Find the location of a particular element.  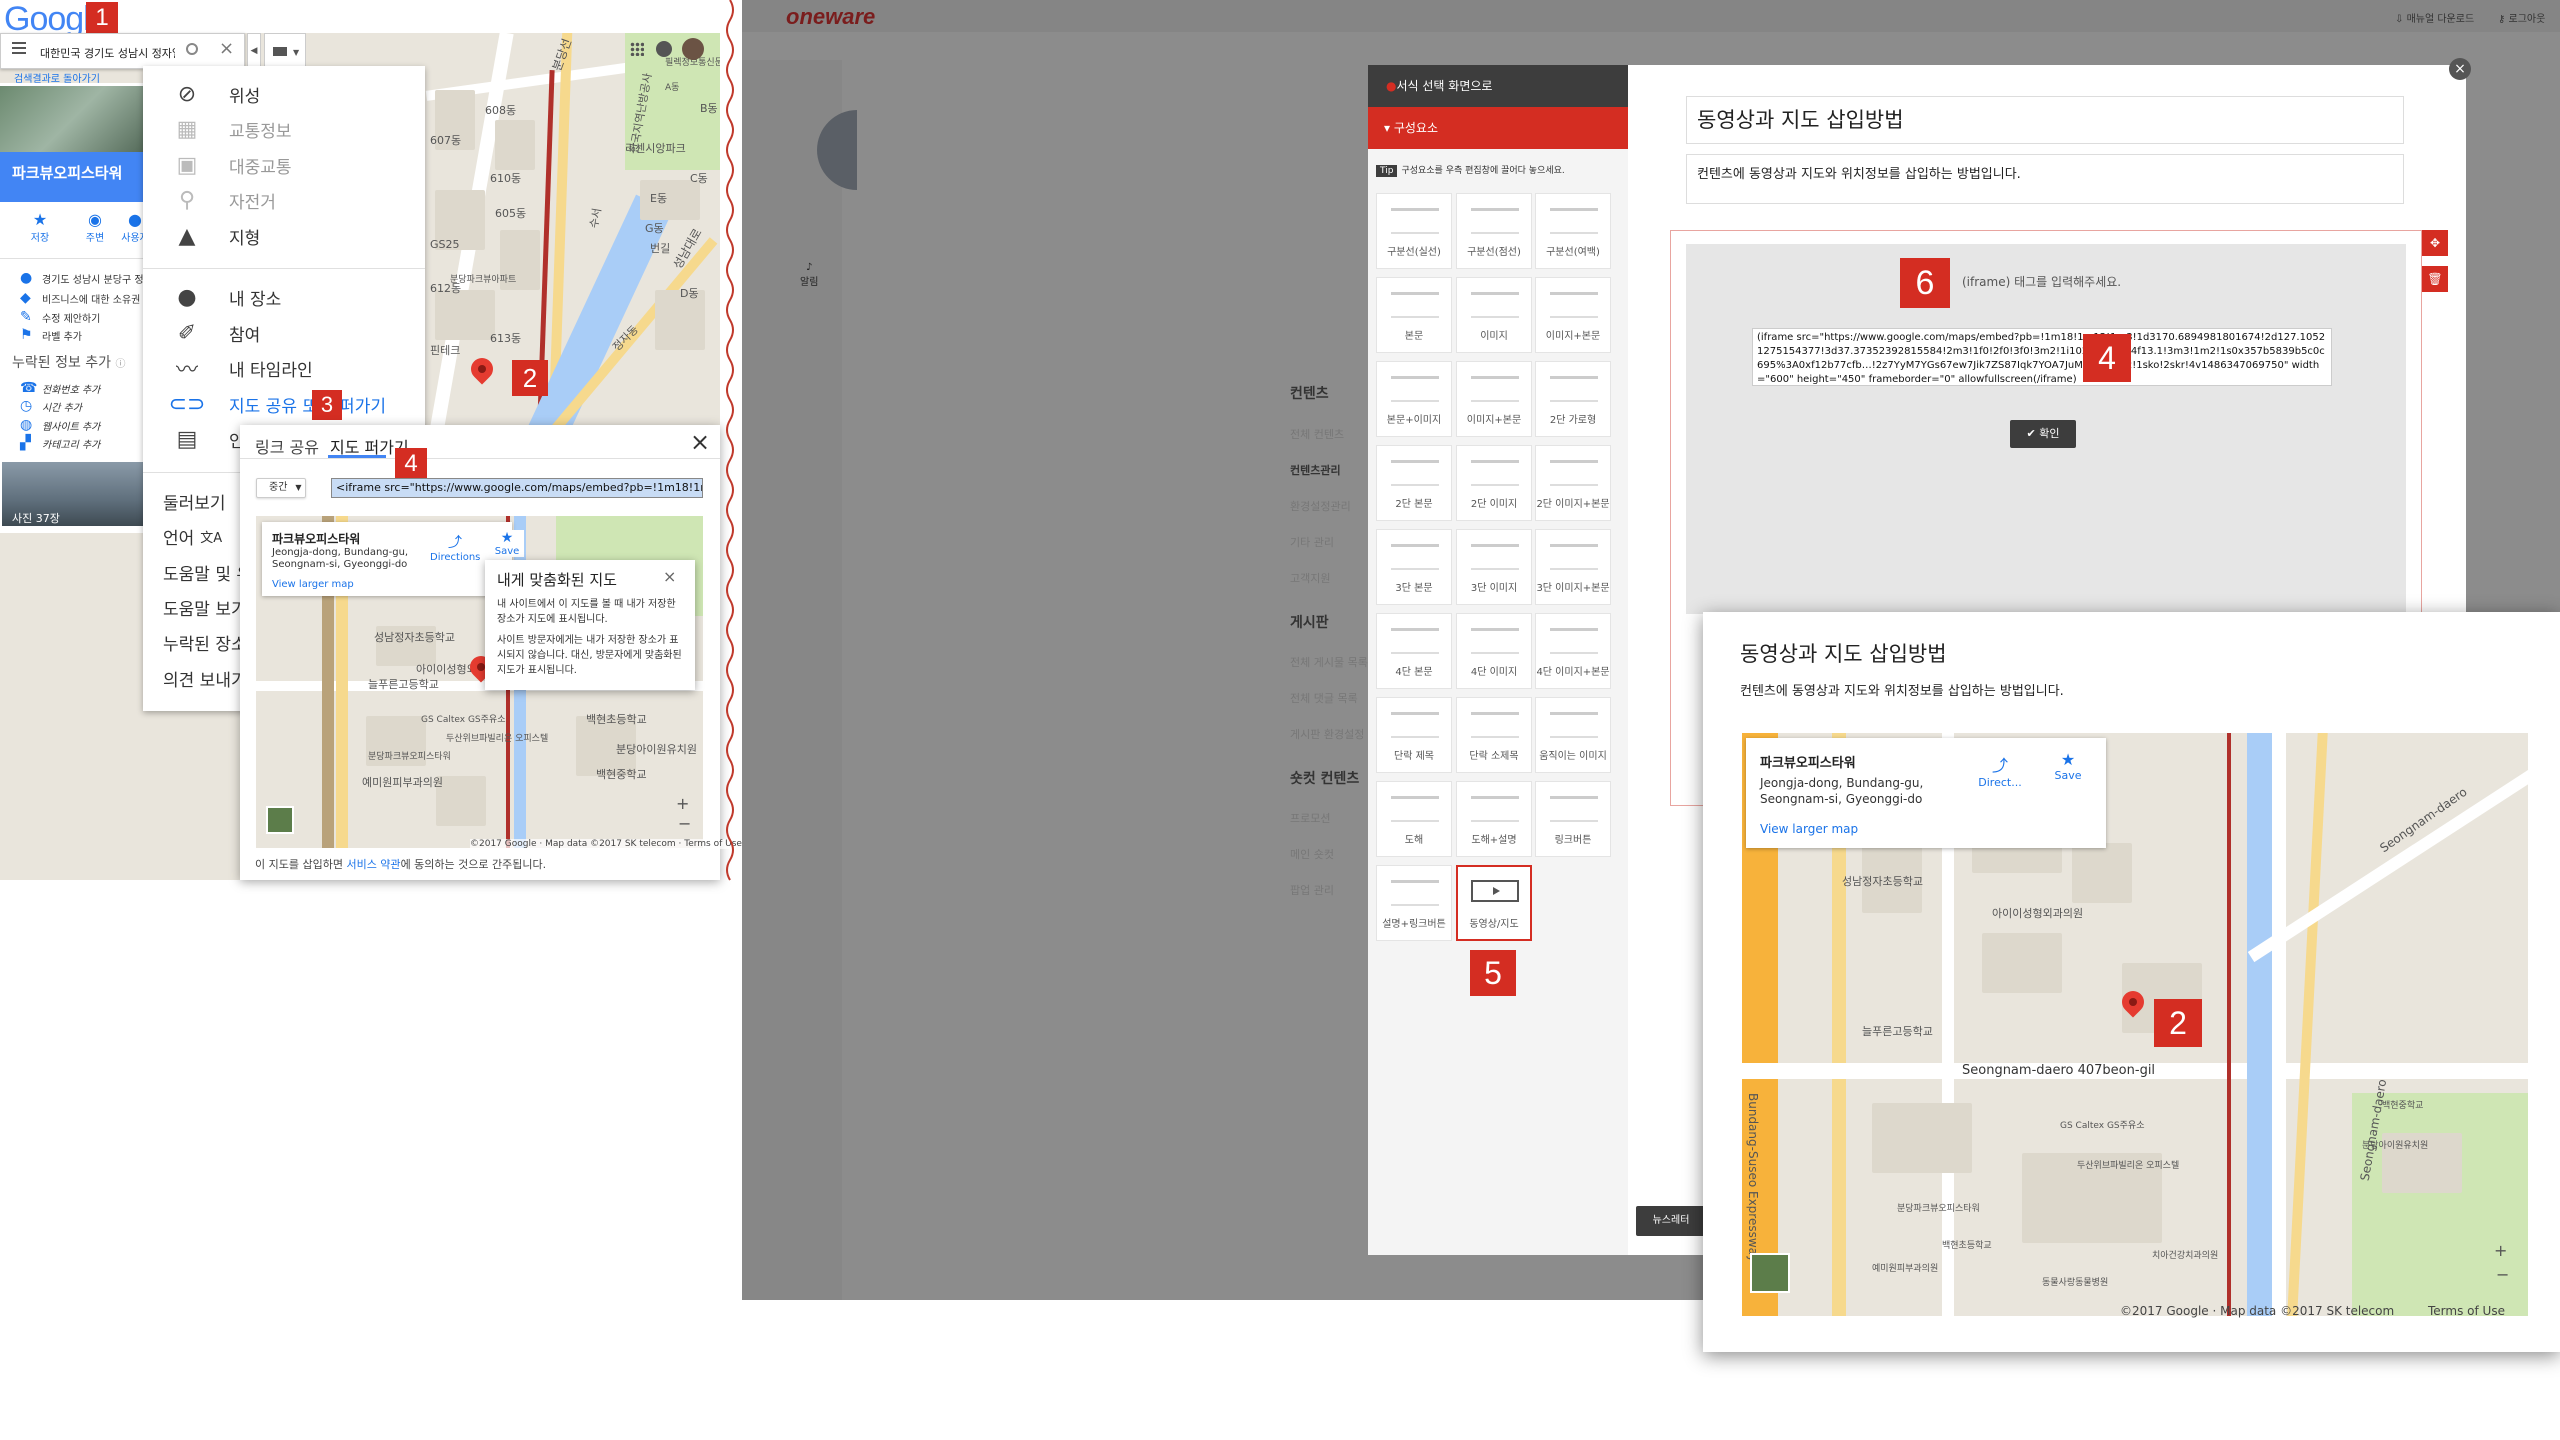

nav-item: 전체 게시물 목록 is located at coordinates (1329, 662).